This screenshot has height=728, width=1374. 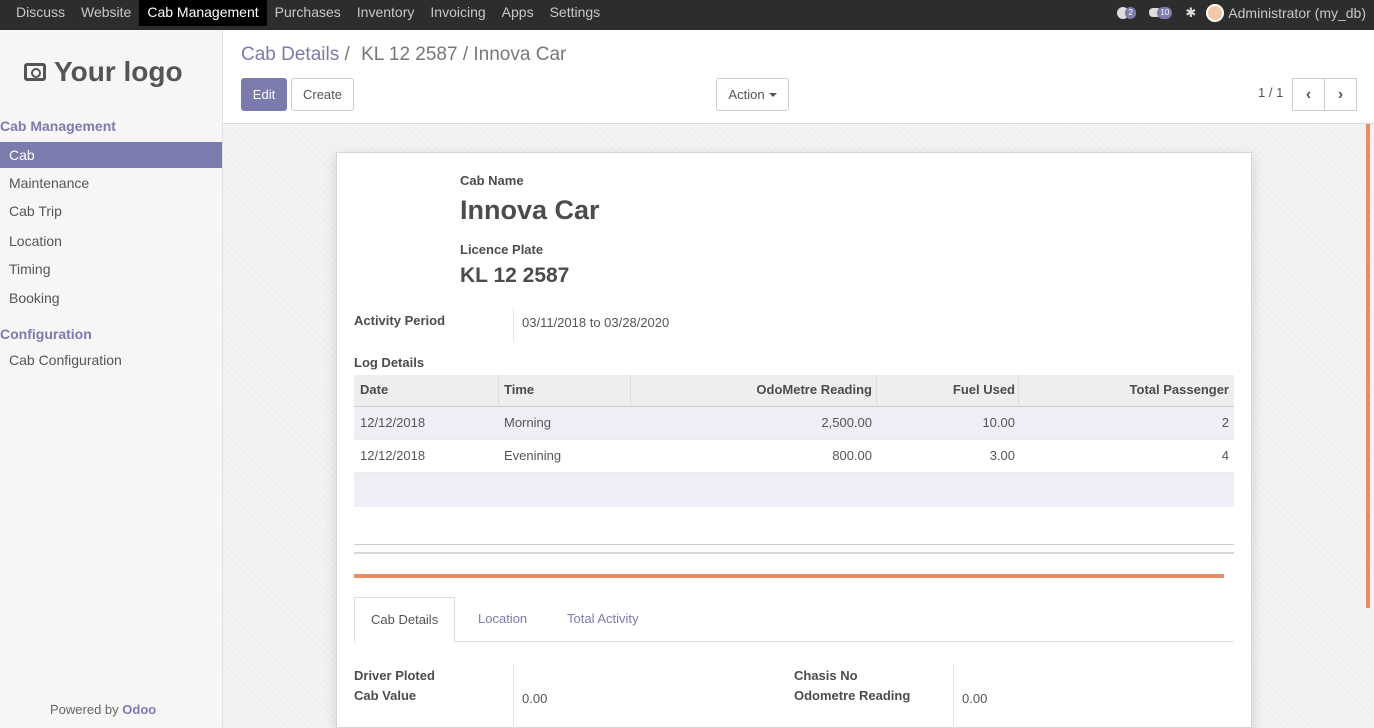 What do you see at coordinates (603, 620) in the screenshot?
I see `tab-total-activity: Total Activity` at bounding box center [603, 620].